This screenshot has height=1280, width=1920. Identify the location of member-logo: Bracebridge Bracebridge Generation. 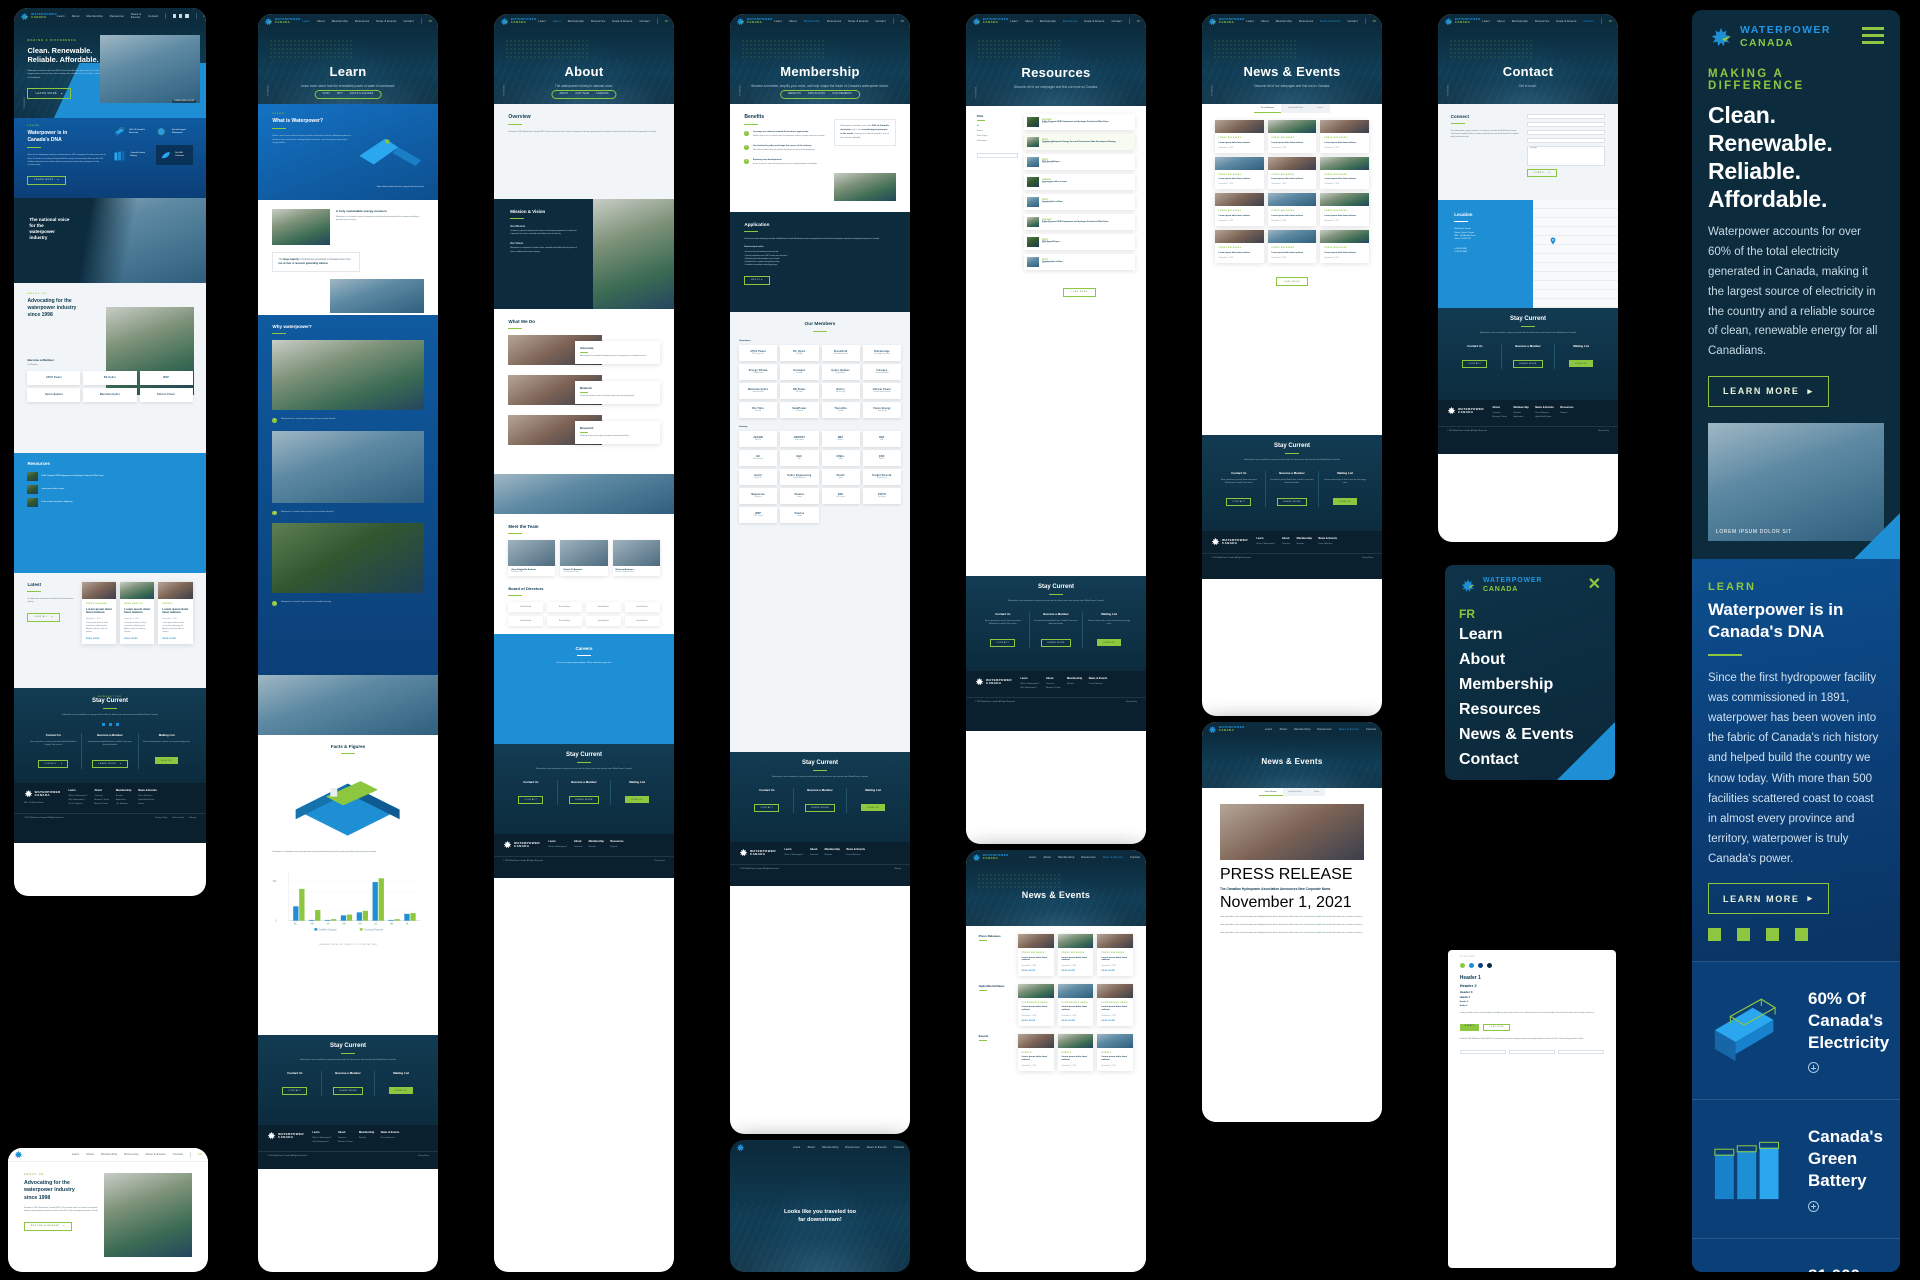
(881, 353).